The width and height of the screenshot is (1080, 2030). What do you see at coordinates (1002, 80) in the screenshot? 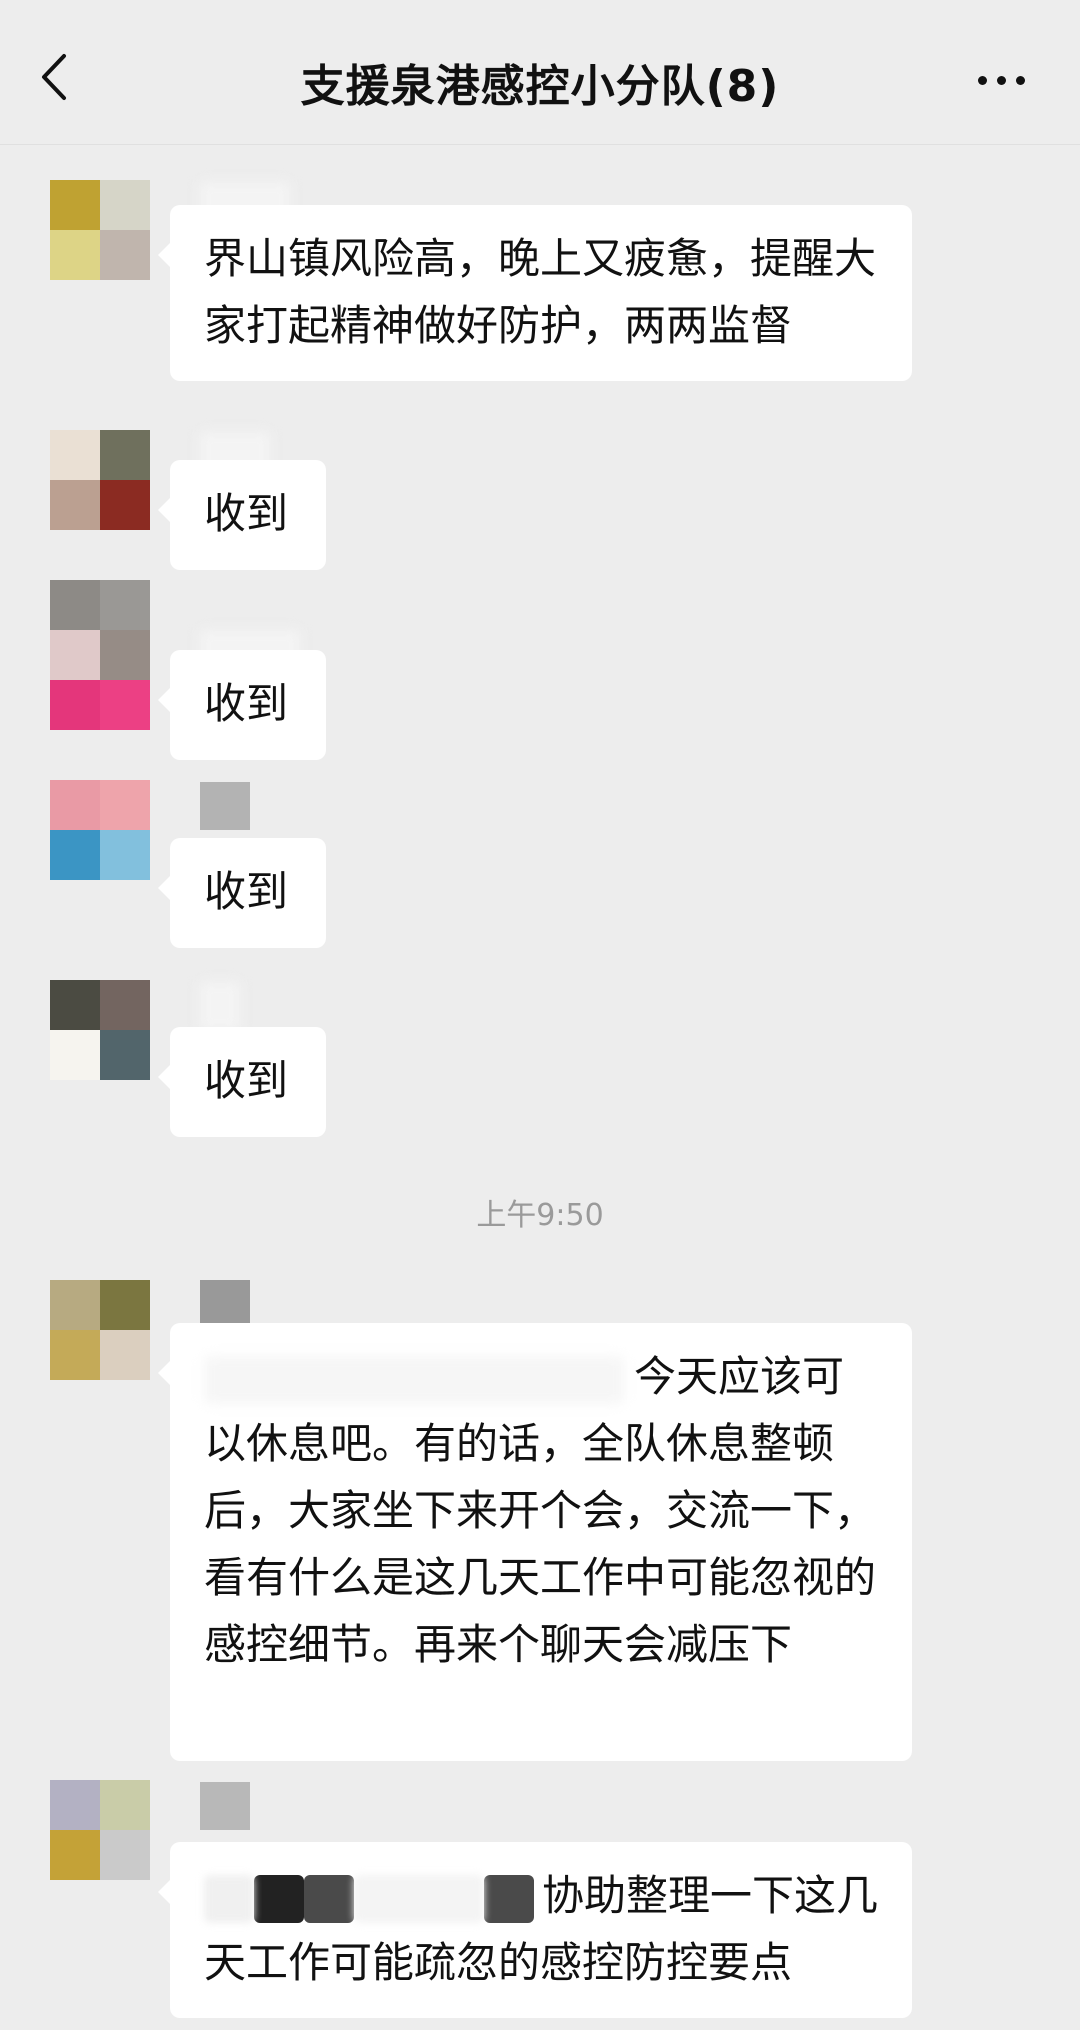
I see `more-button` at bounding box center [1002, 80].